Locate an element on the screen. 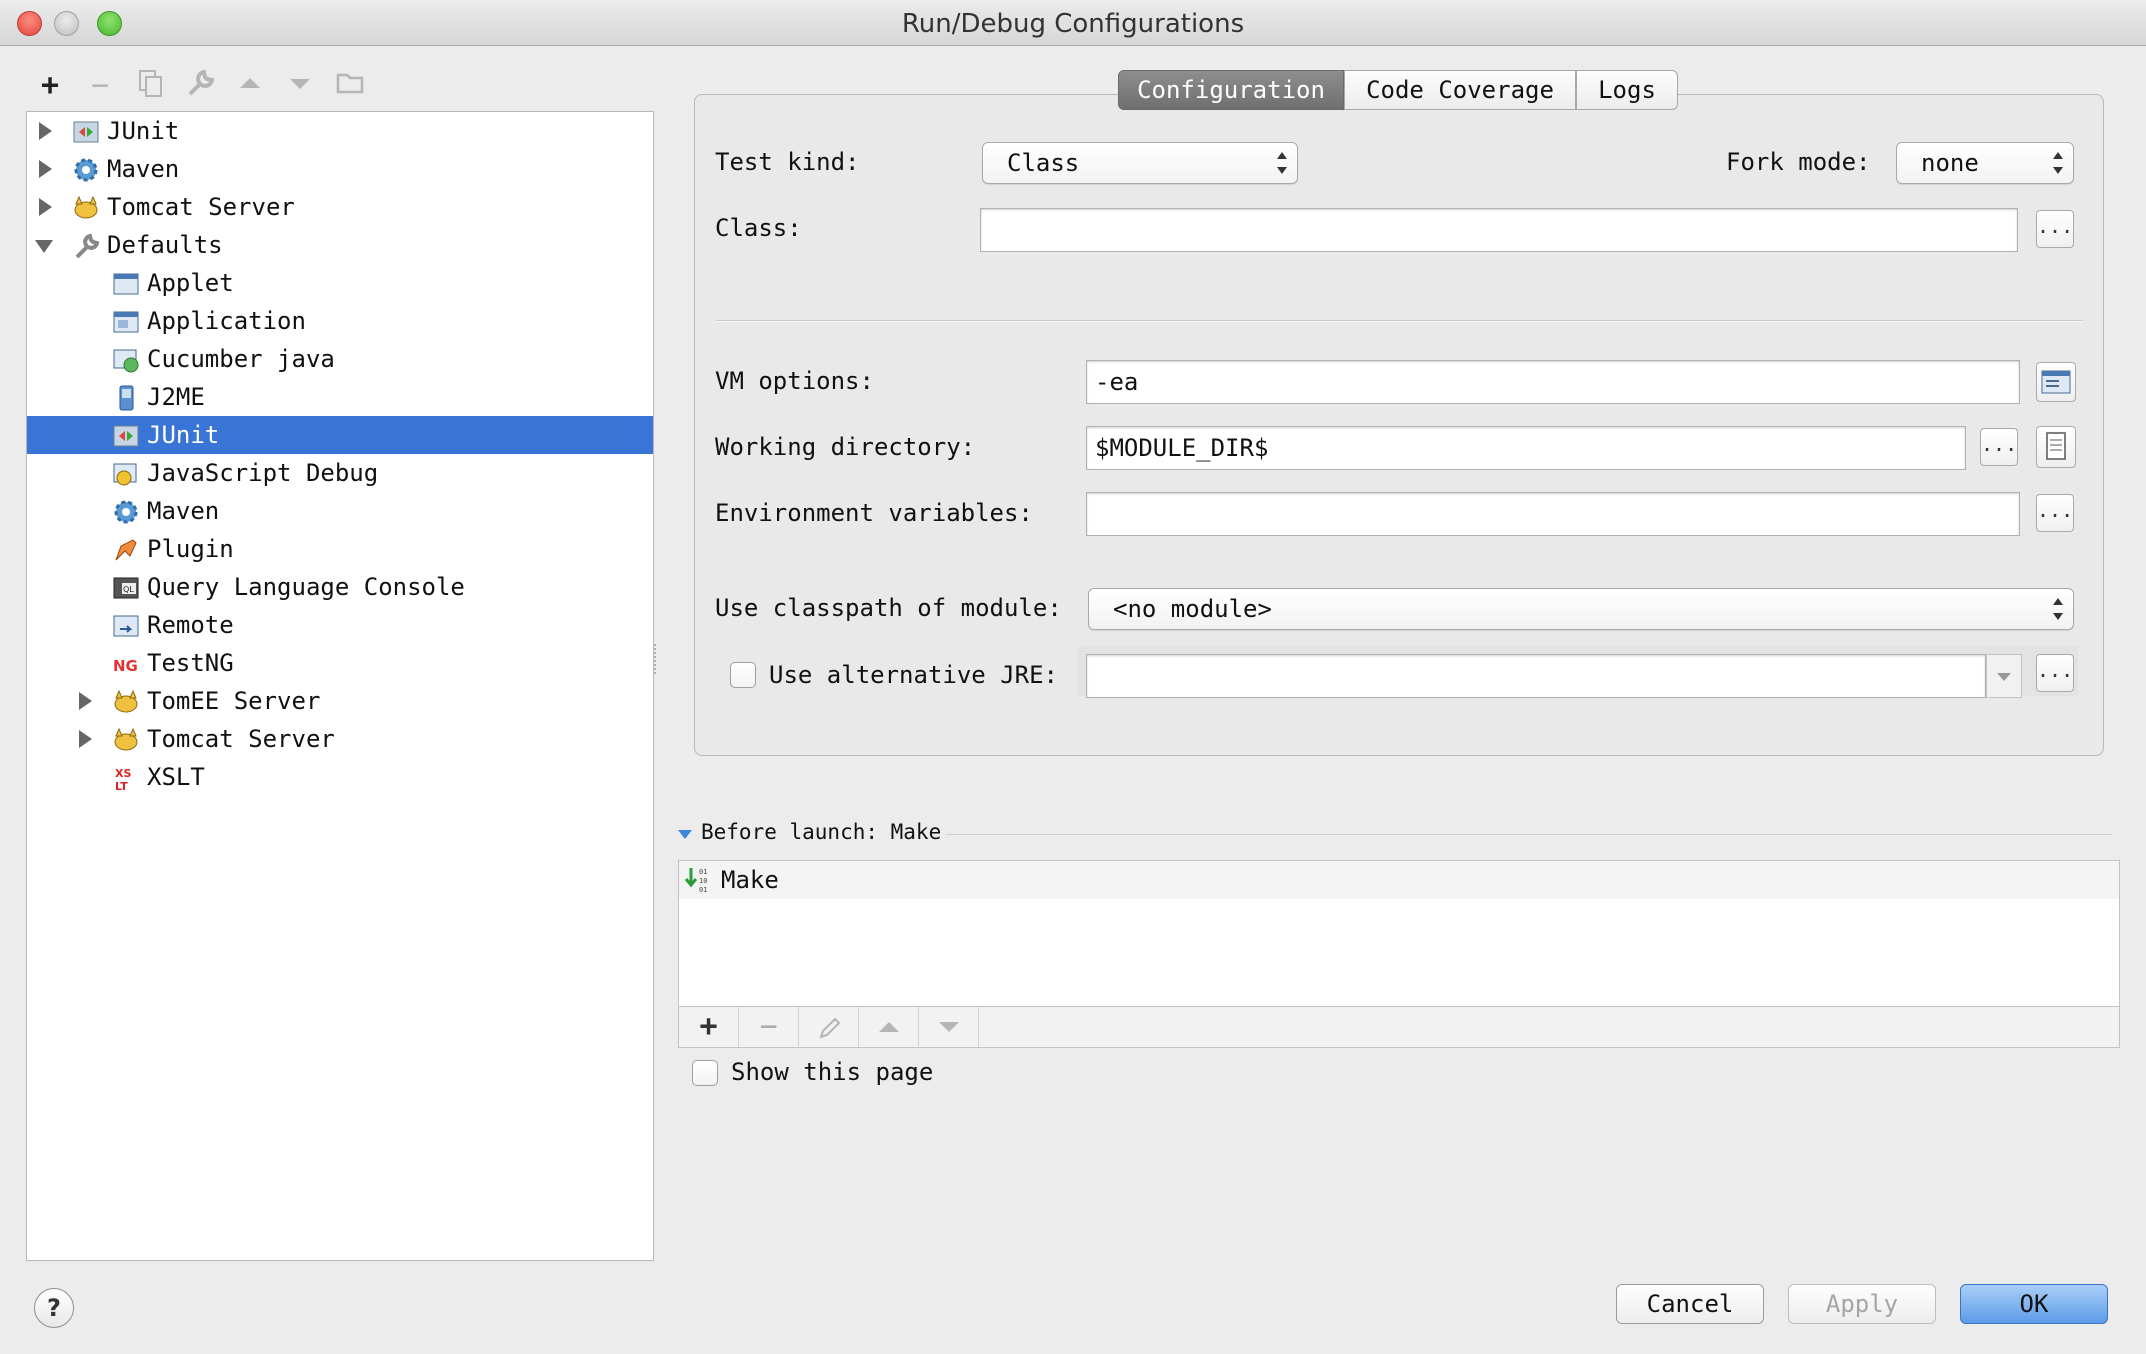 This screenshot has height=1354, width=2146. query-console-icon: QL is located at coordinates (126, 588).